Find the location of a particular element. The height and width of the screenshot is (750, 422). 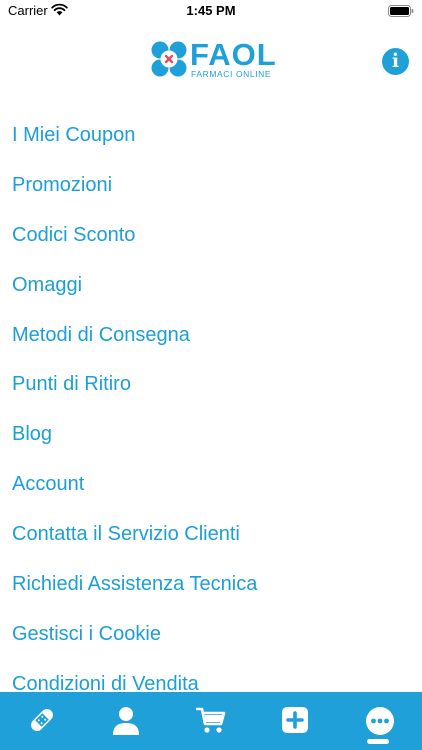

bandage-icon is located at coordinates (42, 720).